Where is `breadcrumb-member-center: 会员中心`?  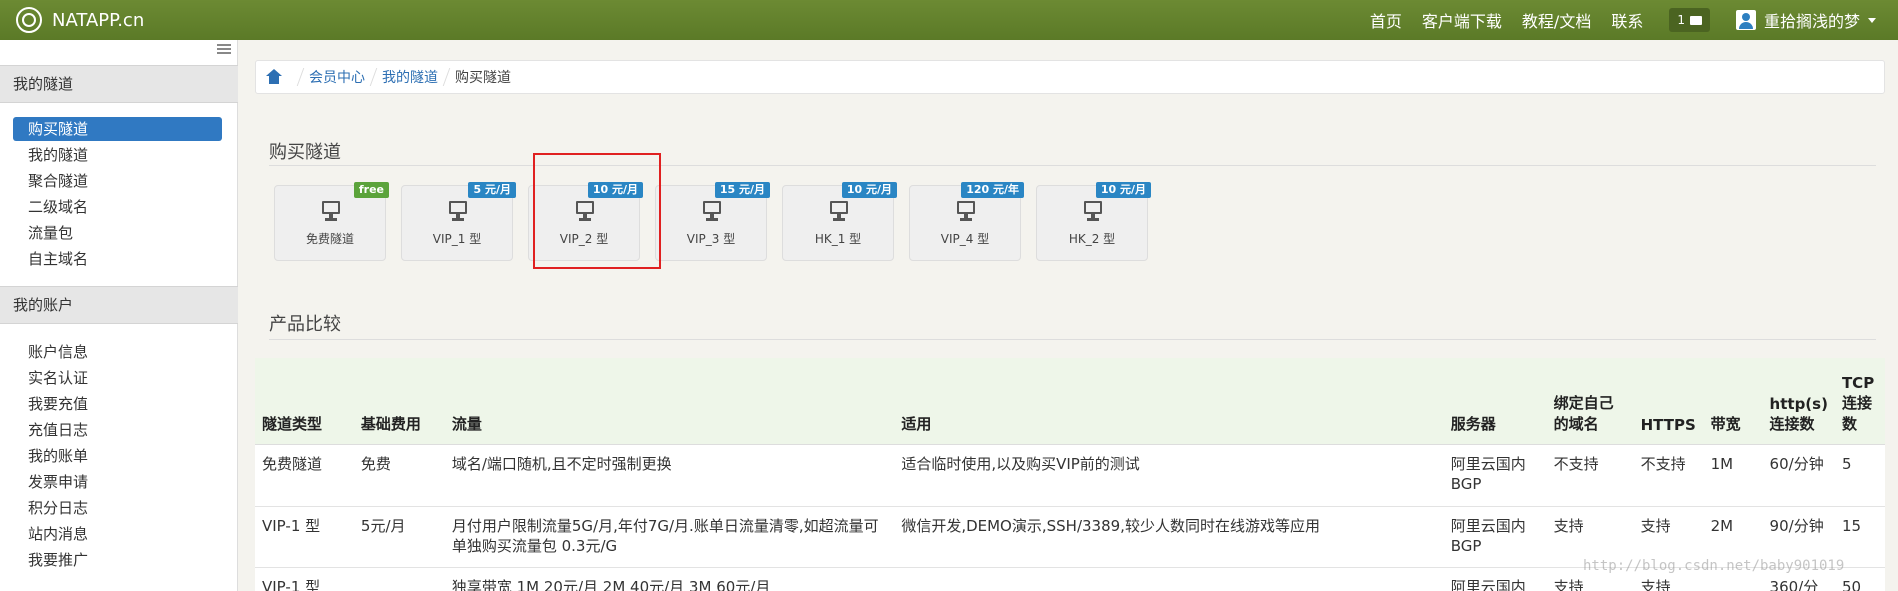 breadcrumb-member-center: 会员中心 is located at coordinates (337, 77).